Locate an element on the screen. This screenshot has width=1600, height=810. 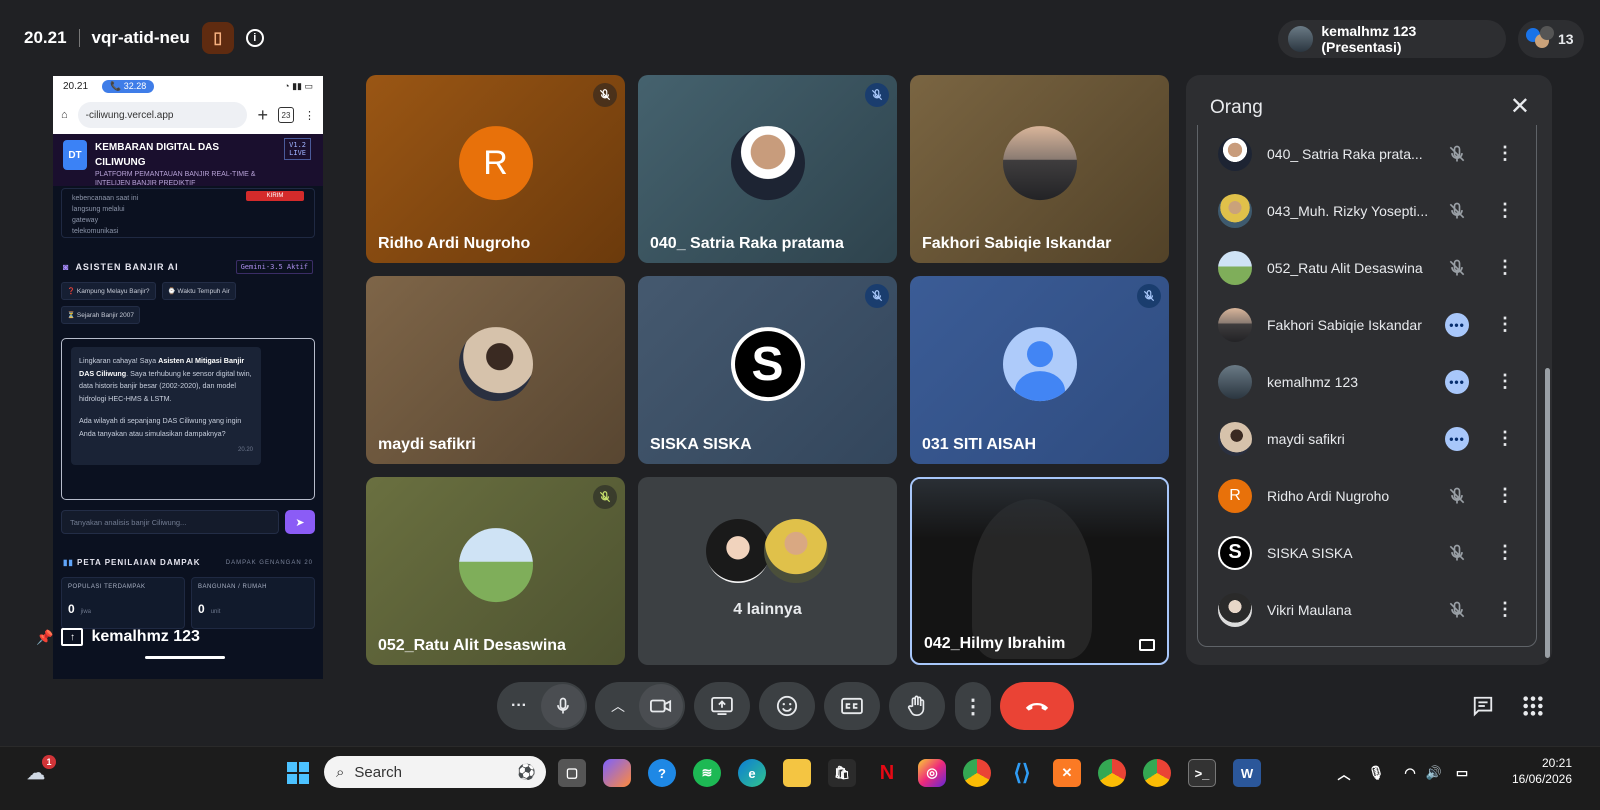
send-report-button: KIRIM is located at coordinates (275, 196).